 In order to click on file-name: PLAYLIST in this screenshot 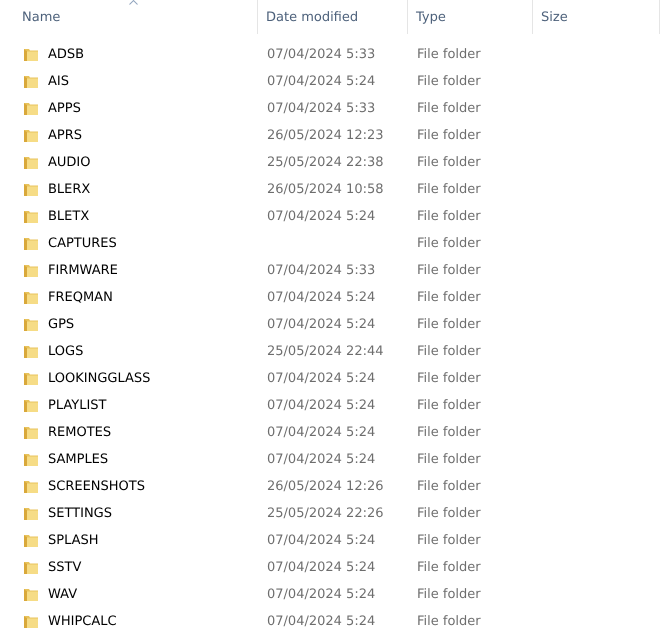, I will do `click(77, 405)`.